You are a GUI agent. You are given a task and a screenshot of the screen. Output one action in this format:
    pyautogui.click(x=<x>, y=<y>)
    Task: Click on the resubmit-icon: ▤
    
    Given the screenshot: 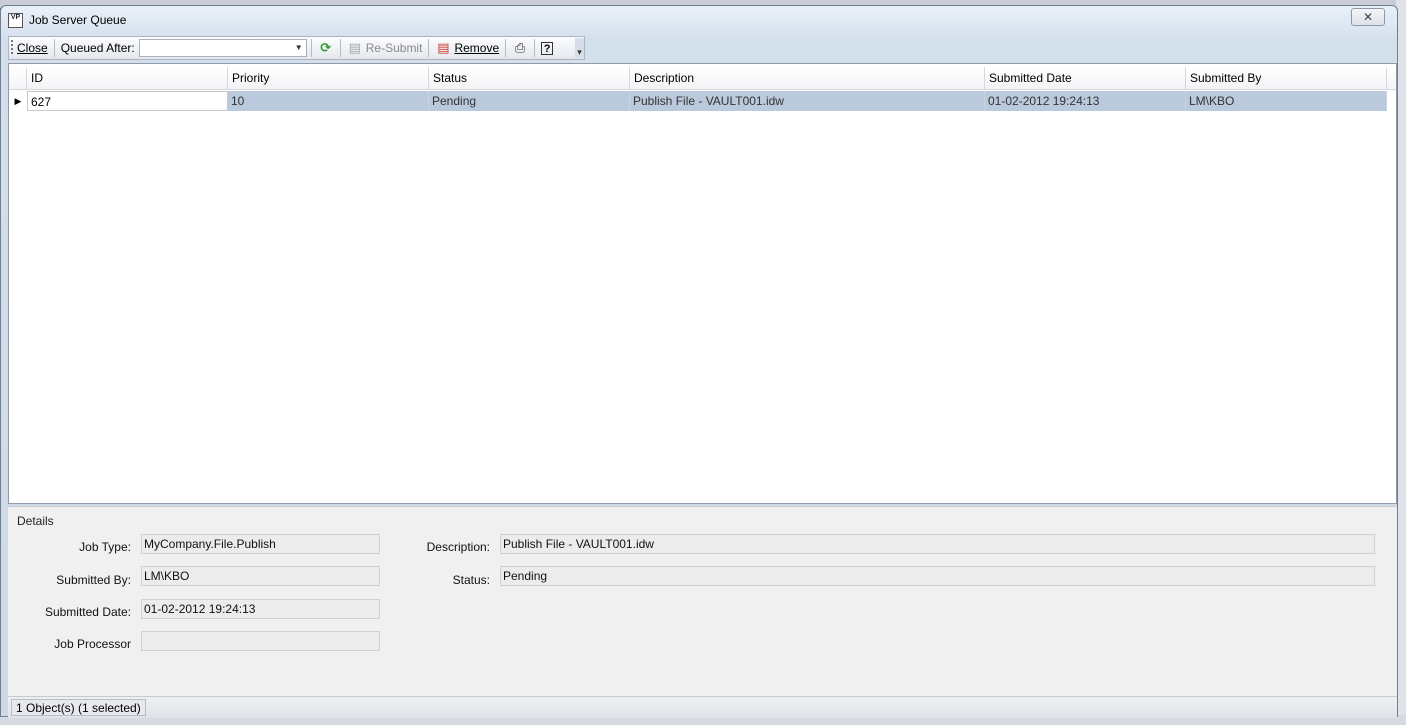 What is the action you would take?
    pyautogui.click(x=354, y=47)
    